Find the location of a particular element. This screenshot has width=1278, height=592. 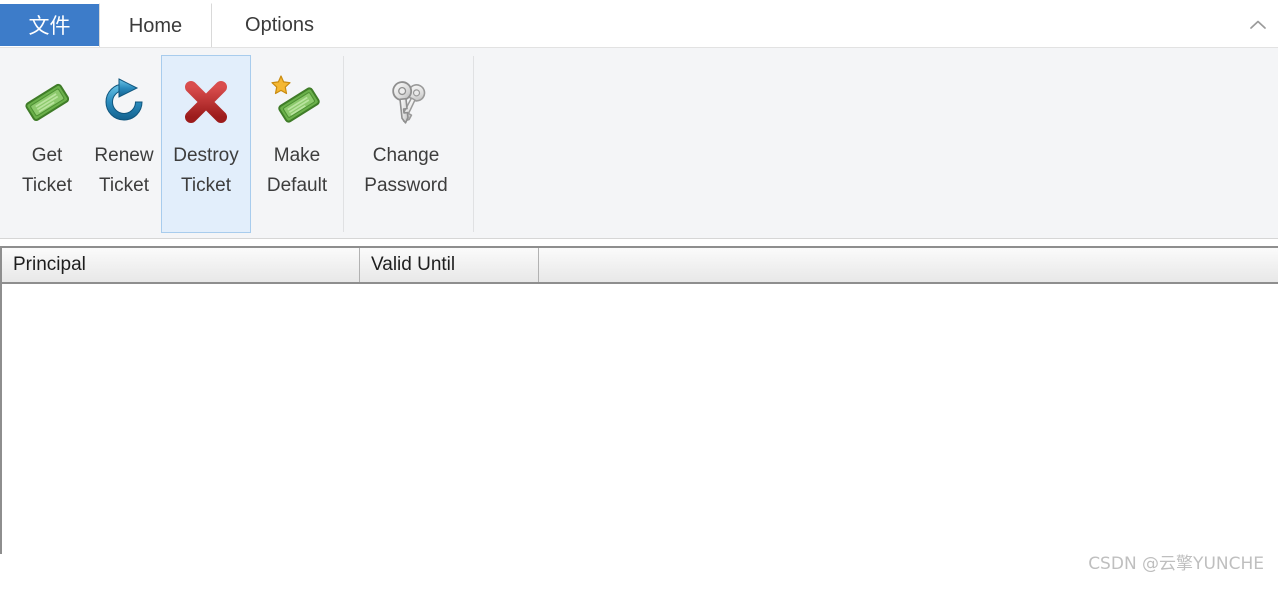

tab-file-label: 文件 is located at coordinates (49, 26).